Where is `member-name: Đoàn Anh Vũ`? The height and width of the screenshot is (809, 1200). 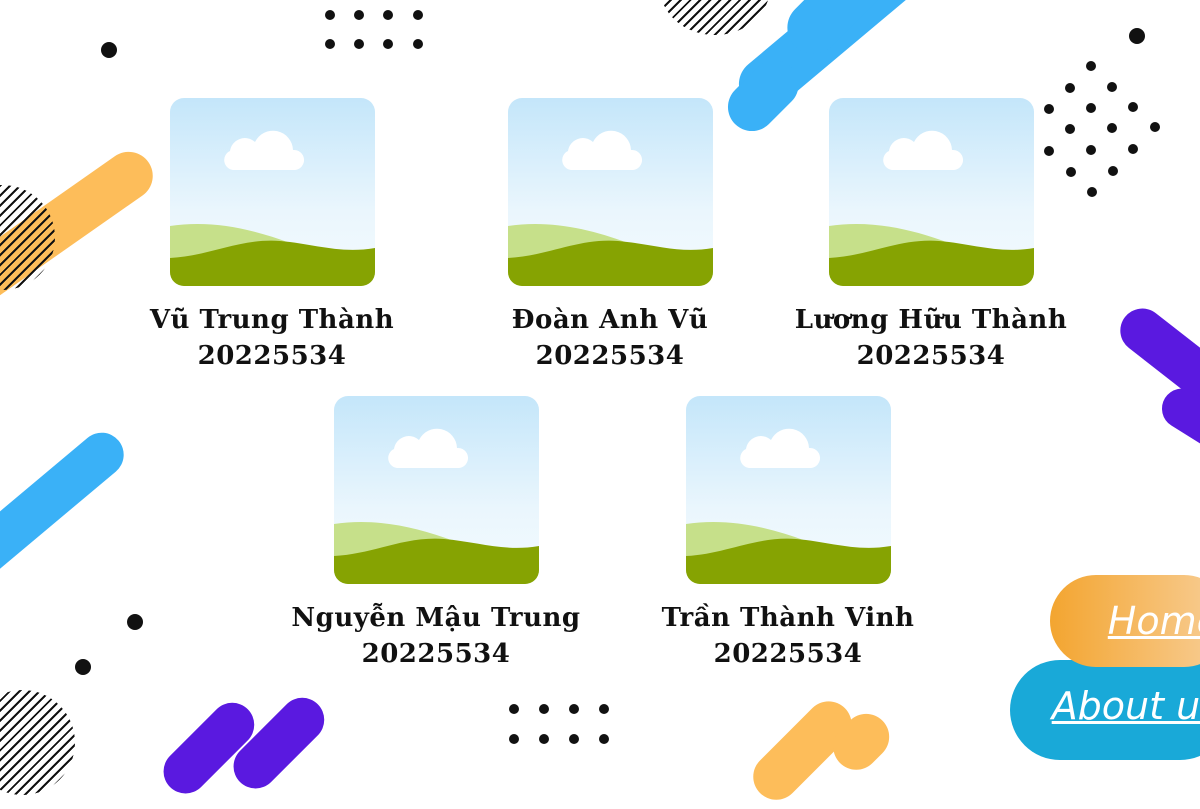 member-name: Đoàn Anh Vũ is located at coordinates (610, 320).